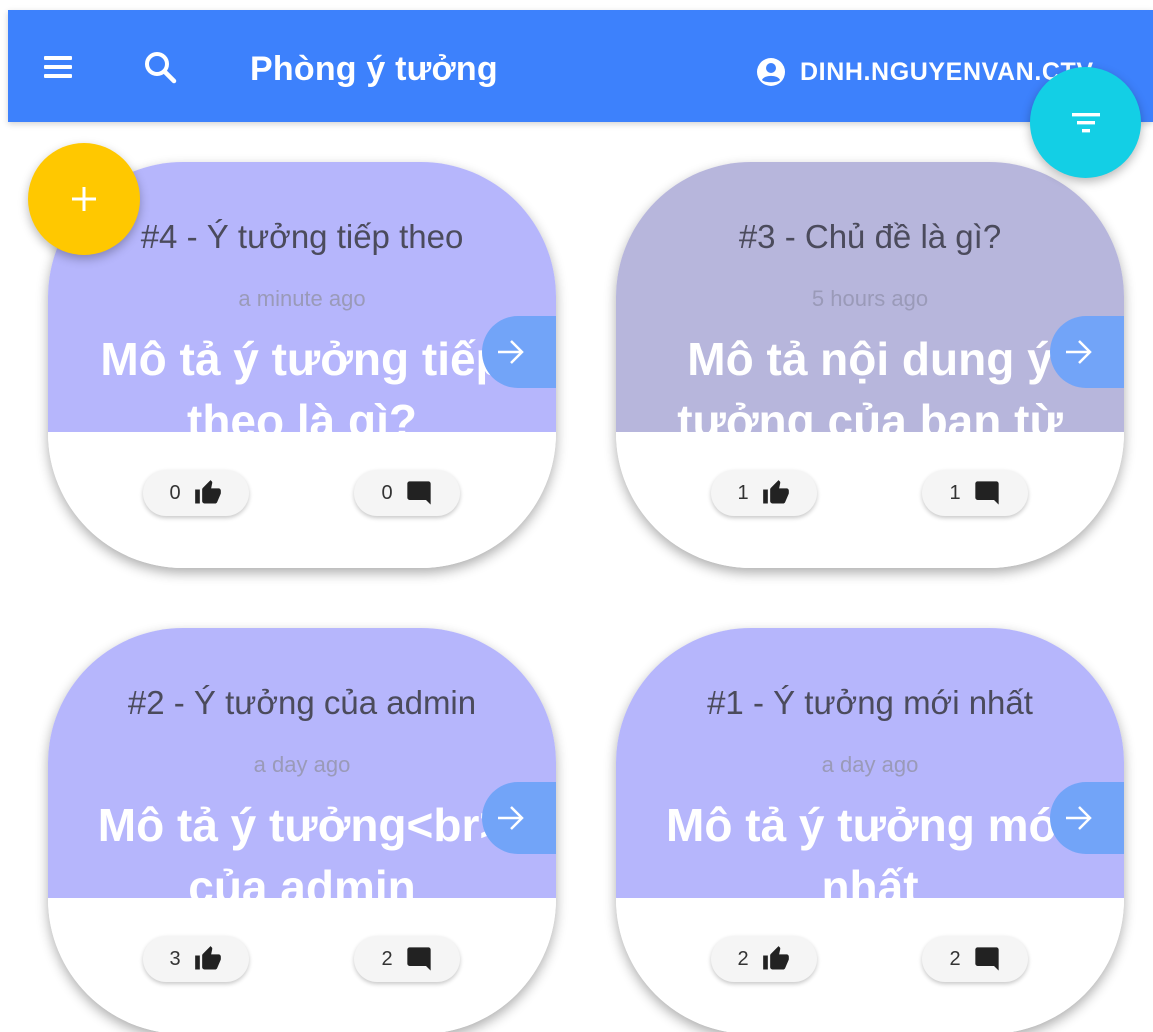 The width and height of the screenshot is (1153, 1032). Describe the element at coordinates (743, 492) in the screenshot. I see `like-count: 1` at that location.